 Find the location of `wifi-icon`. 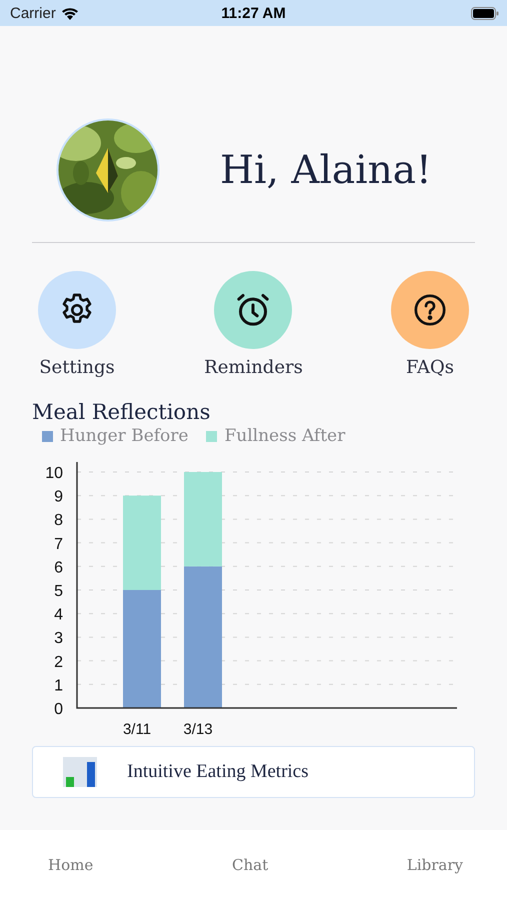

wifi-icon is located at coordinates (69, 13).